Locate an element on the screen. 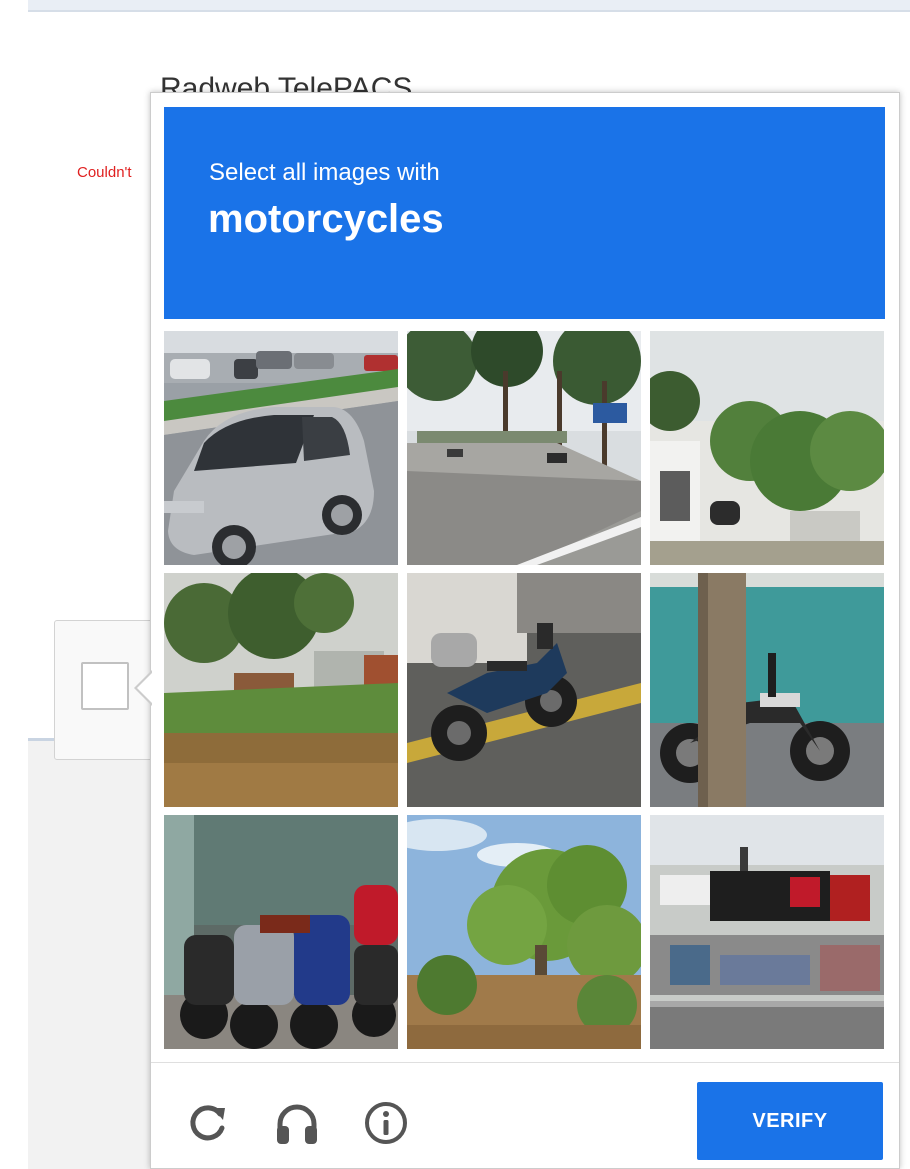 This screenshot has width=910, height=1169. audio-challenge-button is located at coordinates (297, 1123).